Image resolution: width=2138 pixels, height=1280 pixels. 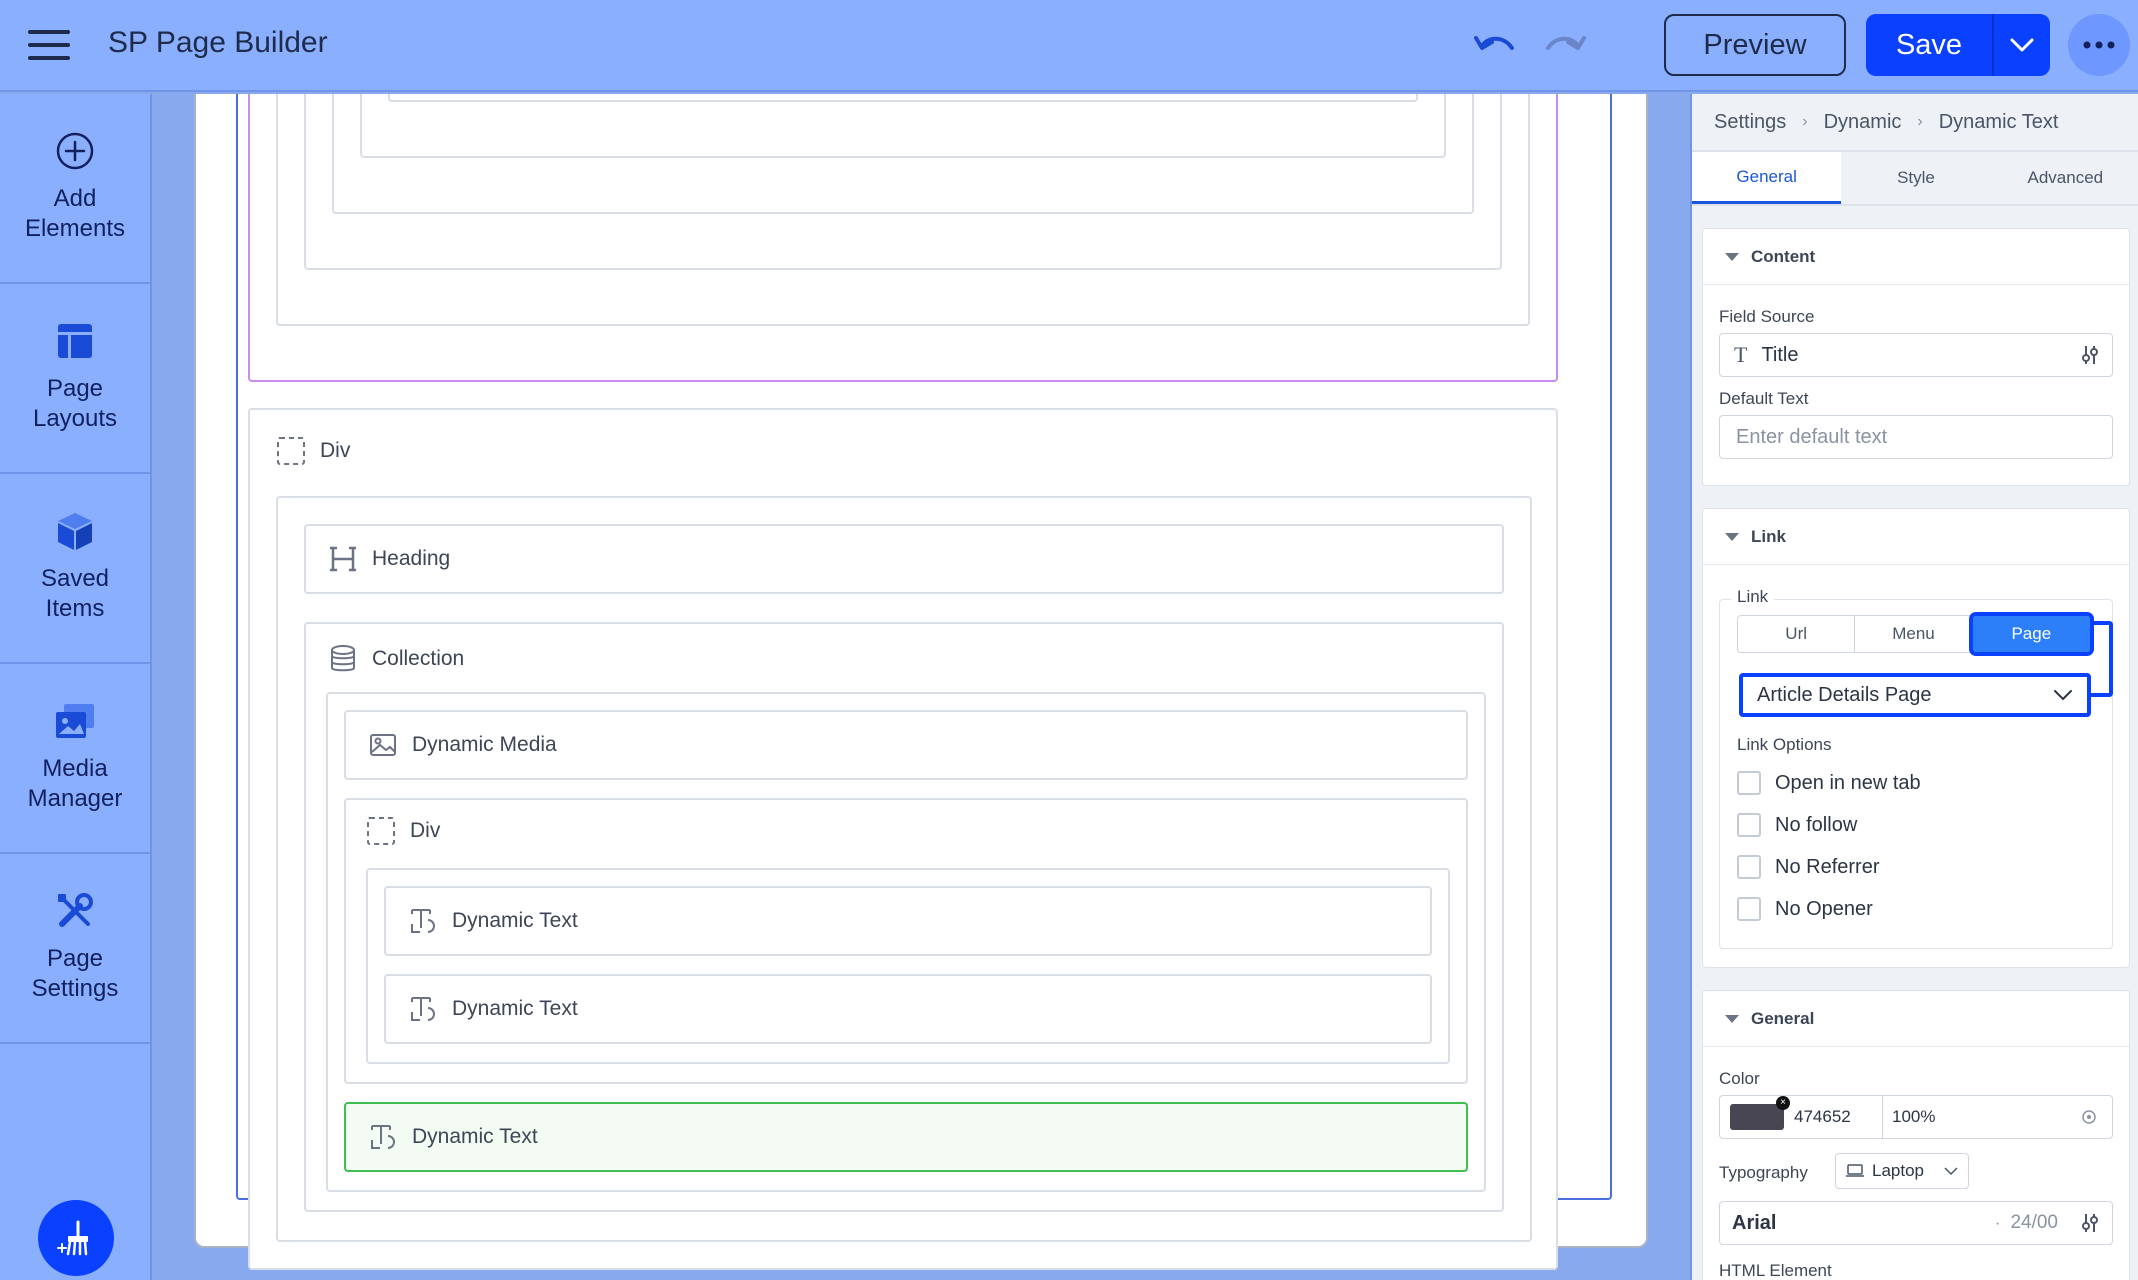 I want to click on checkbox-label: No follow, so click(x=1816, y=824).